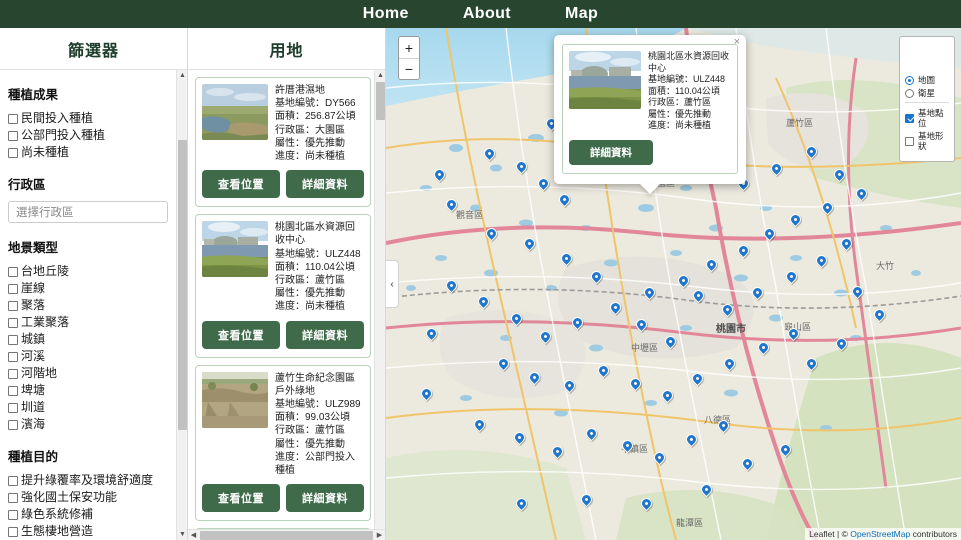 Image resolution: width=961 pixels, height=540 pixels. I want to click on filter-checkbox-habitat-creation: 生態棲地營造, so click(92, 531).